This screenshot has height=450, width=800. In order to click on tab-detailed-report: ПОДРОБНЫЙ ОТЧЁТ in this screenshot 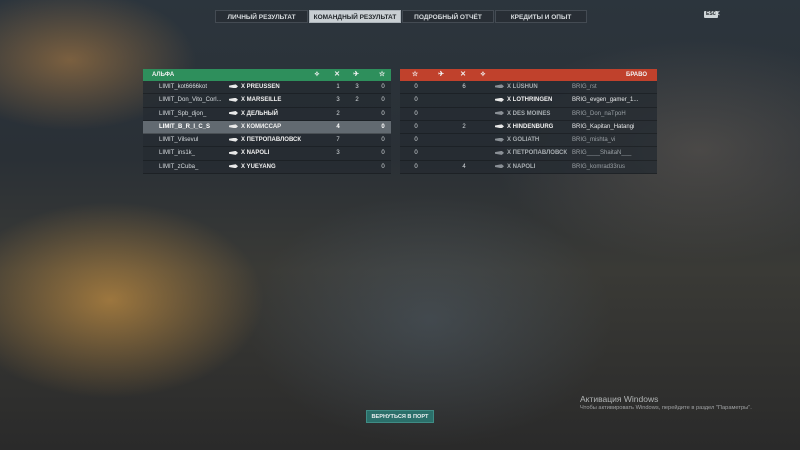, I will do `click(448, 16)`.